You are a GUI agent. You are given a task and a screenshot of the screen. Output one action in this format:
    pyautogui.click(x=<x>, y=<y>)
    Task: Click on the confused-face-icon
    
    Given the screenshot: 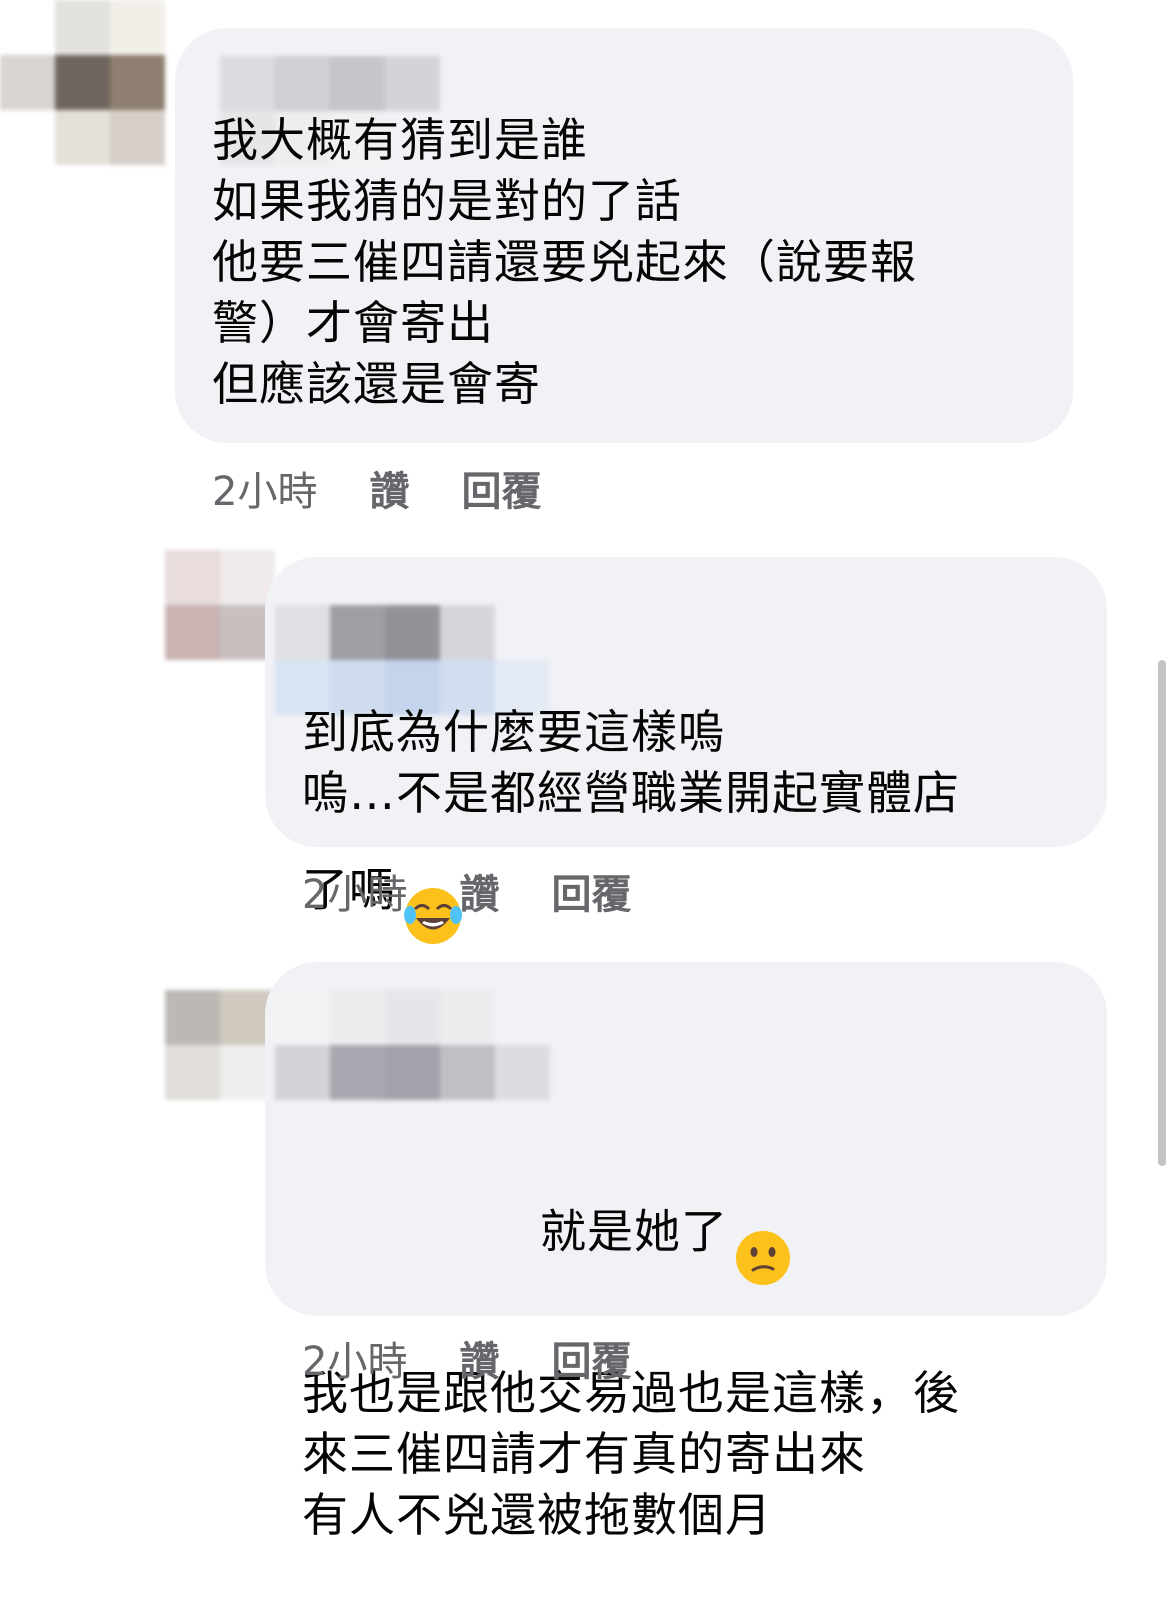 What is the action you would take?
    pyautogui.click(x=763, y=1235)
    